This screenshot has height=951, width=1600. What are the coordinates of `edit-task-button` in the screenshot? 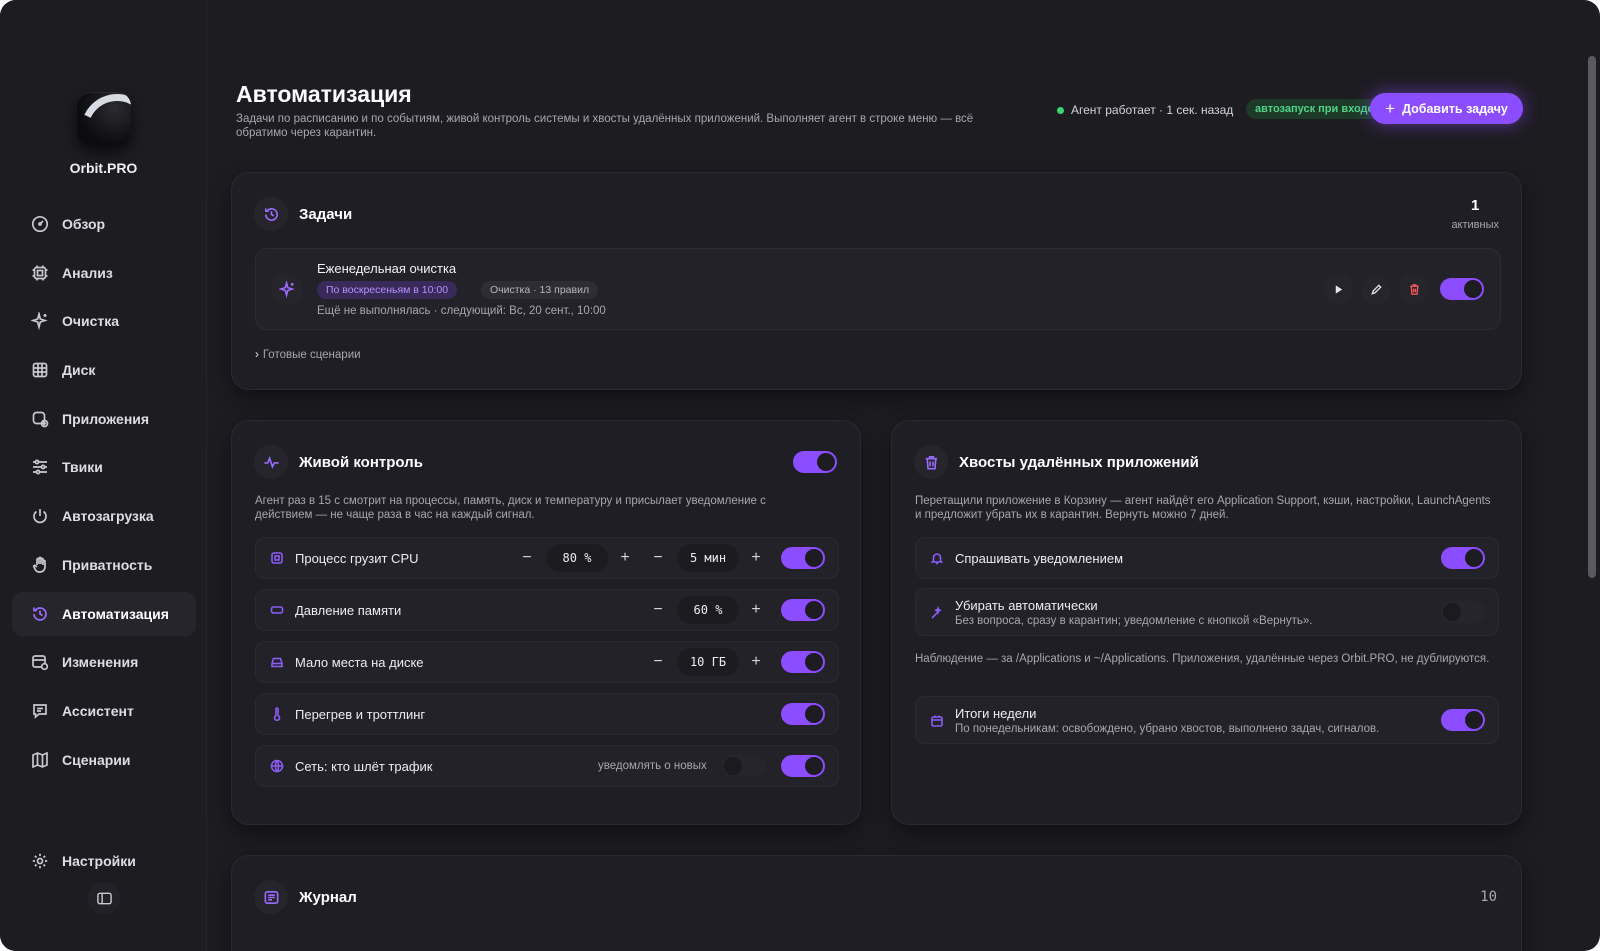 It's located at (1376, 289).